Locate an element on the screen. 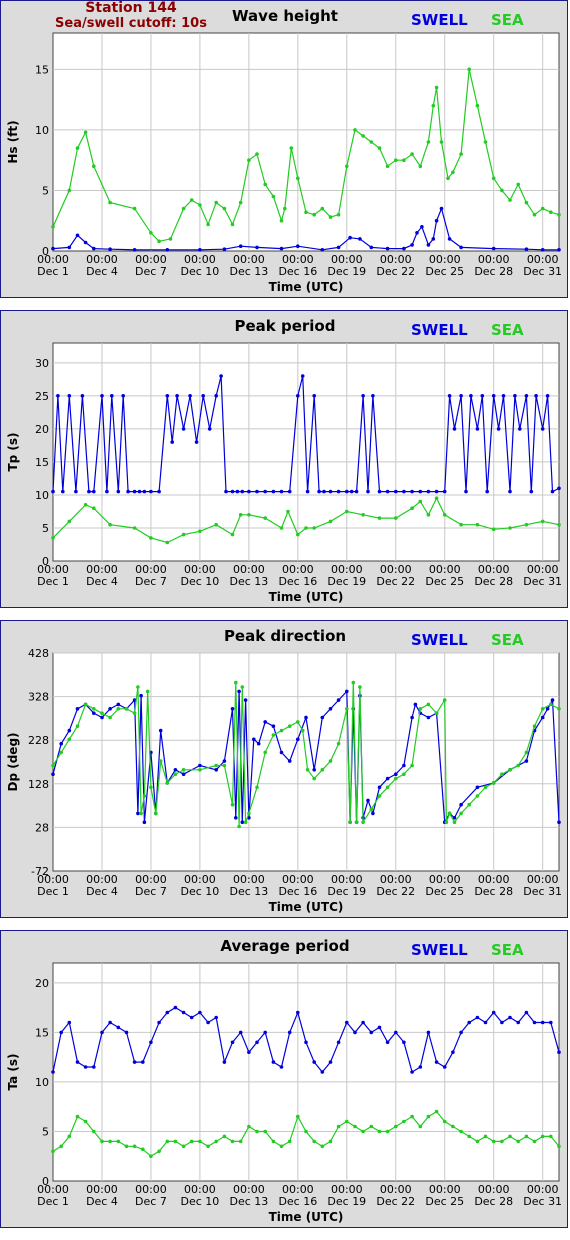 The width and height of the screenshot is (570, 1240). legend-swell: SWELL is located at coordinates (439, 640).